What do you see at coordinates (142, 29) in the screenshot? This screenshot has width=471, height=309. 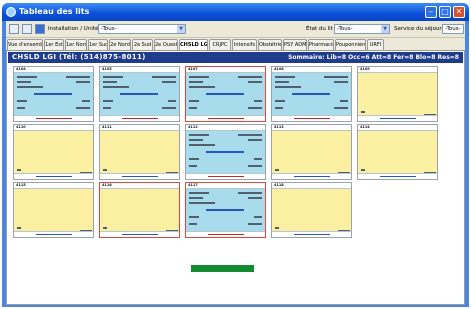 I see `installation-select: -Tous- ▼` at bounding box center [142, 29].